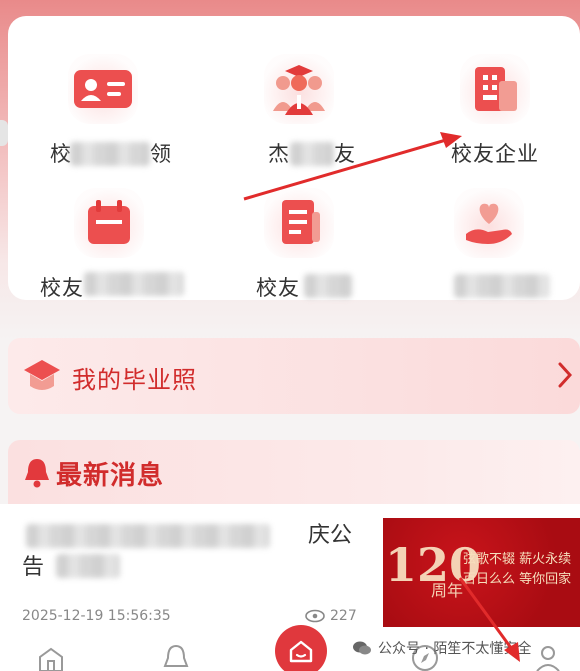 This screenshot has width=580, height=671. I want to click on bell-icon, so click(37, 474).